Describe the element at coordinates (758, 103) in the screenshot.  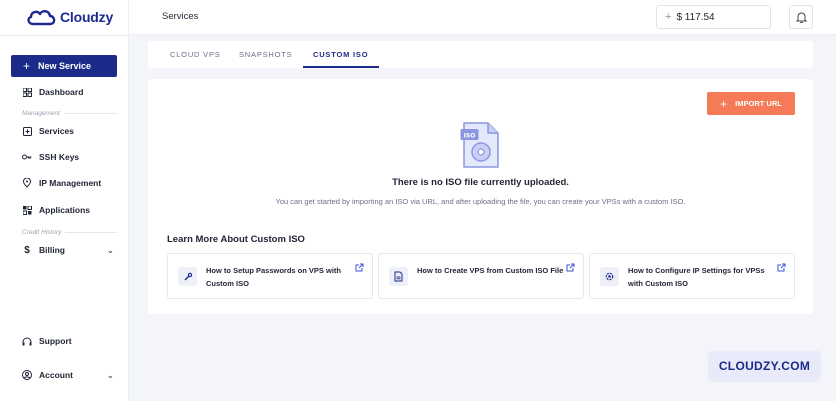
I see `import-url-label: IMPORT URL` at that location.